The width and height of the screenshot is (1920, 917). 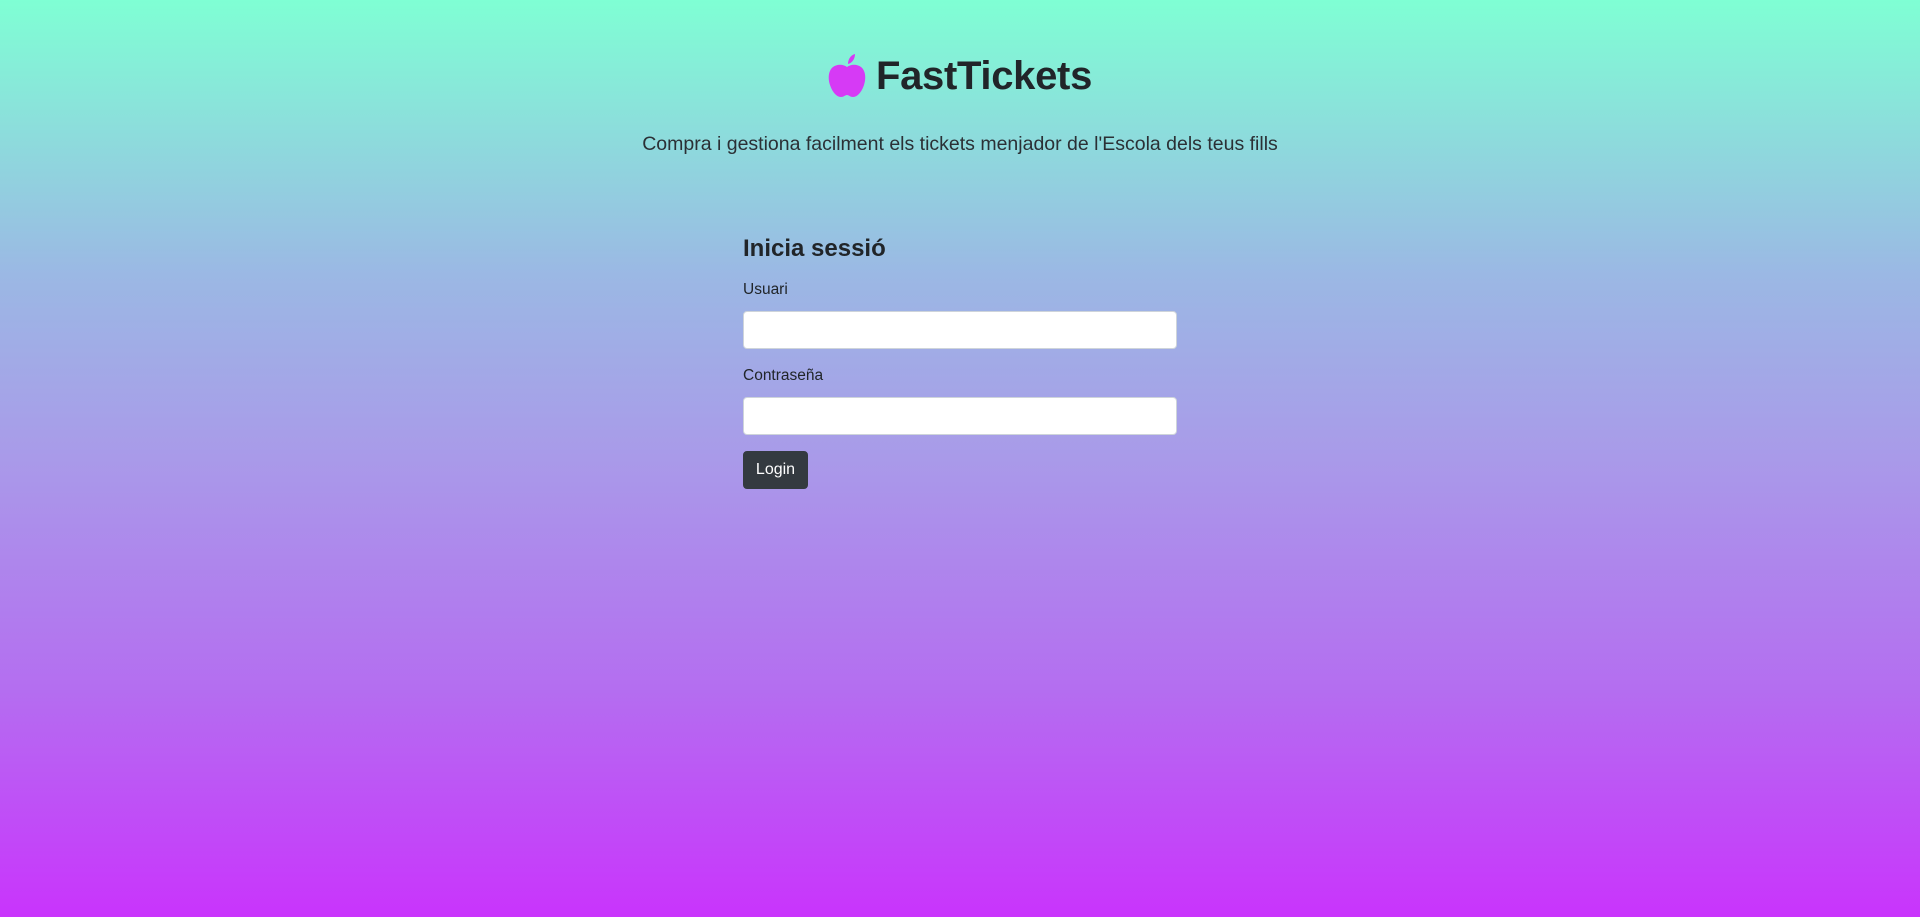 I want to click on password-label: Contraseña, so click(x=783, y=375).